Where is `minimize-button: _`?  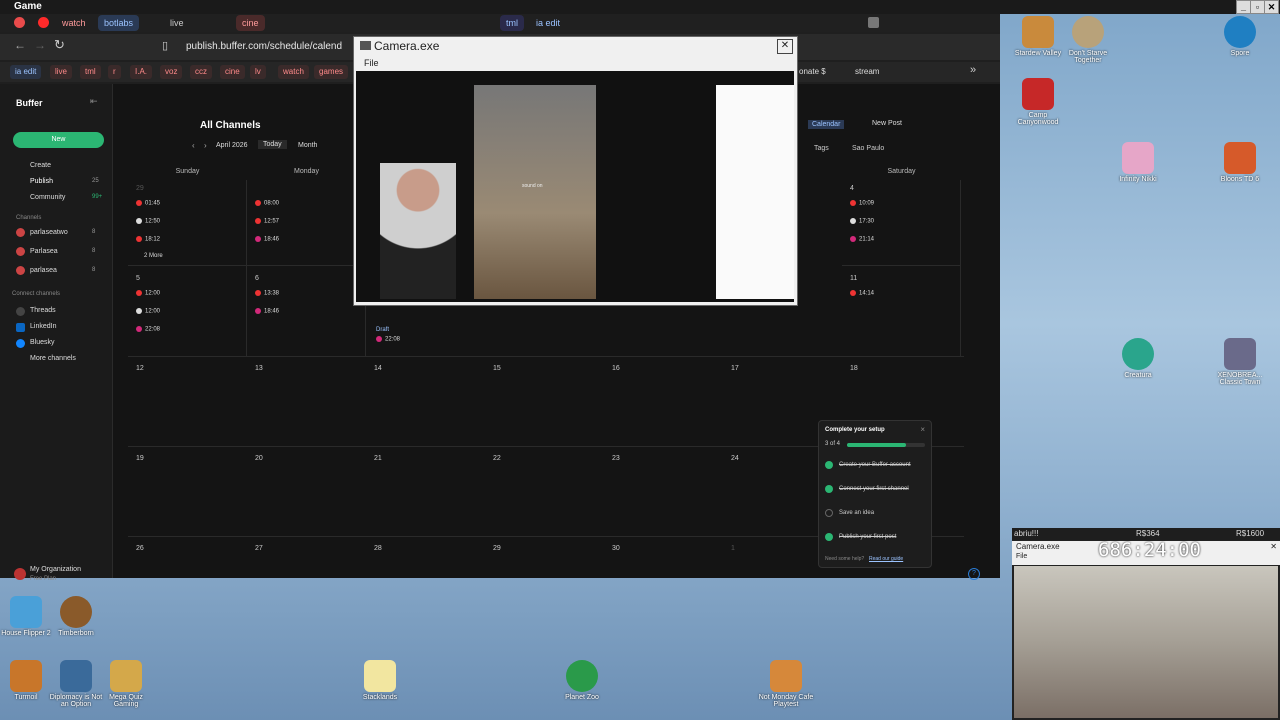 minimize-button: _ is located at coordinates (1243, 7).